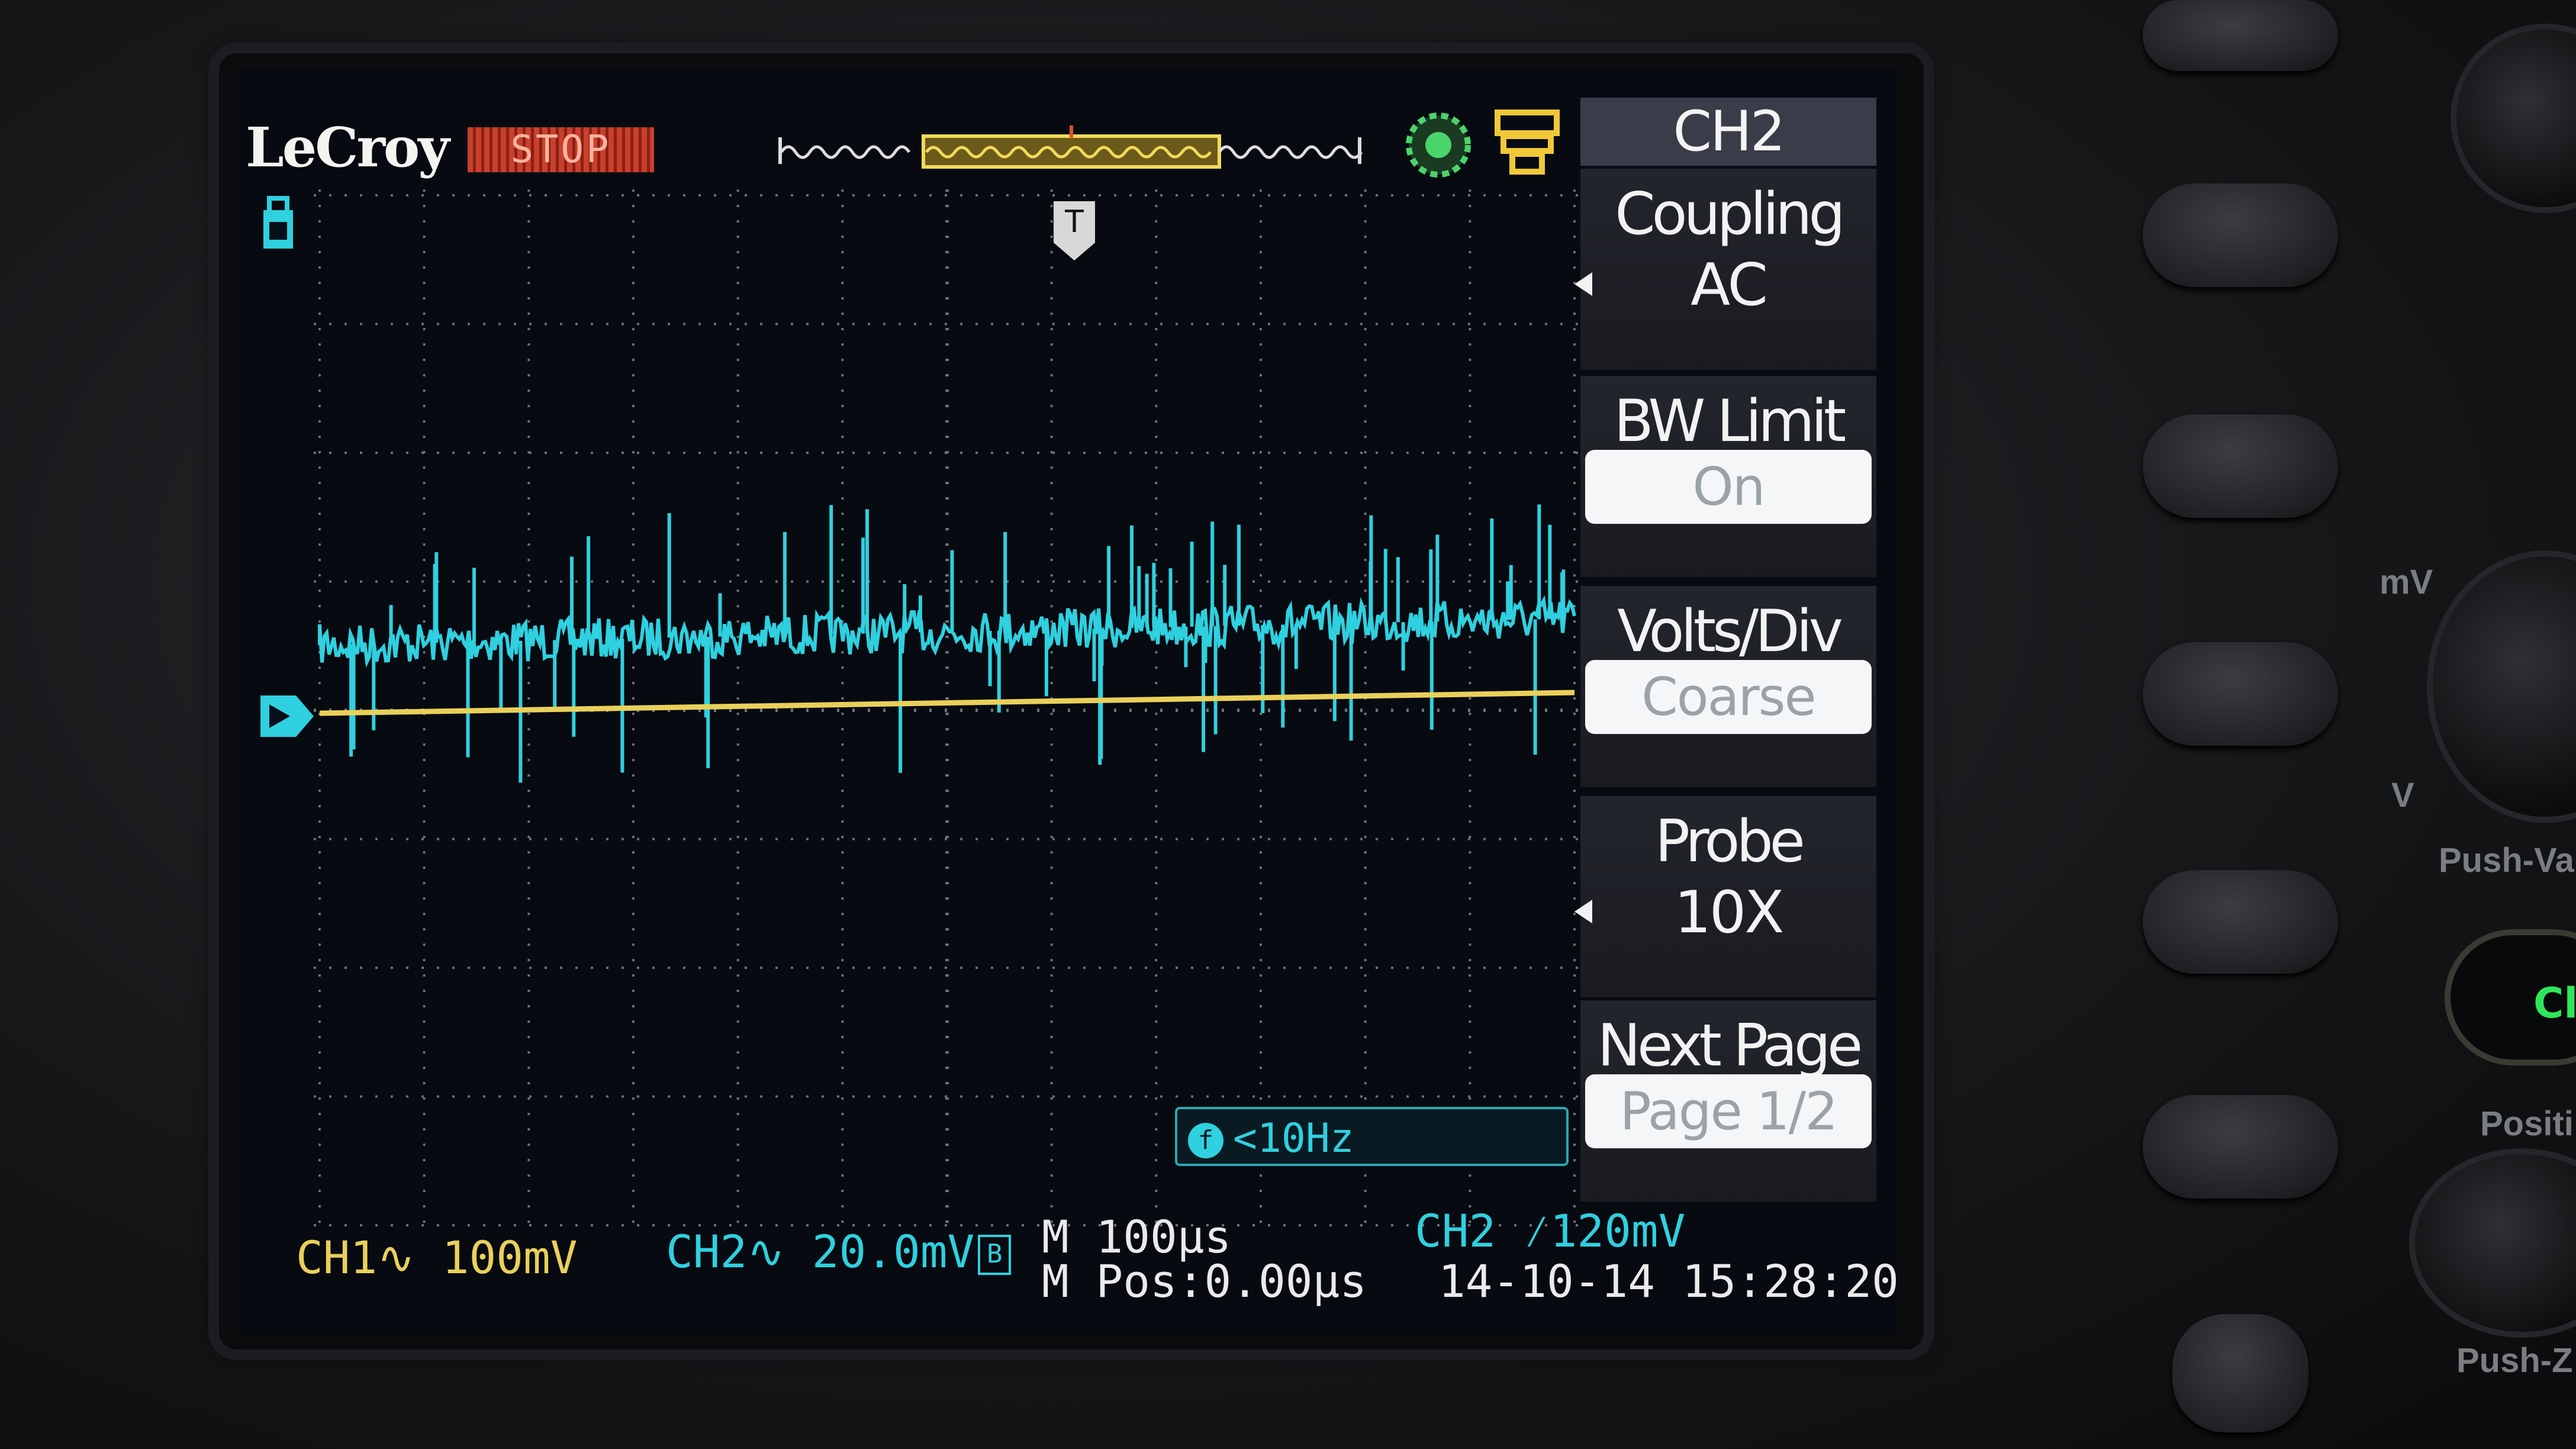 Image resolution: width=2576 pixels, height=1449 pixels. Describe the element at coordinates (1730, 632) in the screenshot. I see `menu-item-label: Volts/Div` at that location.